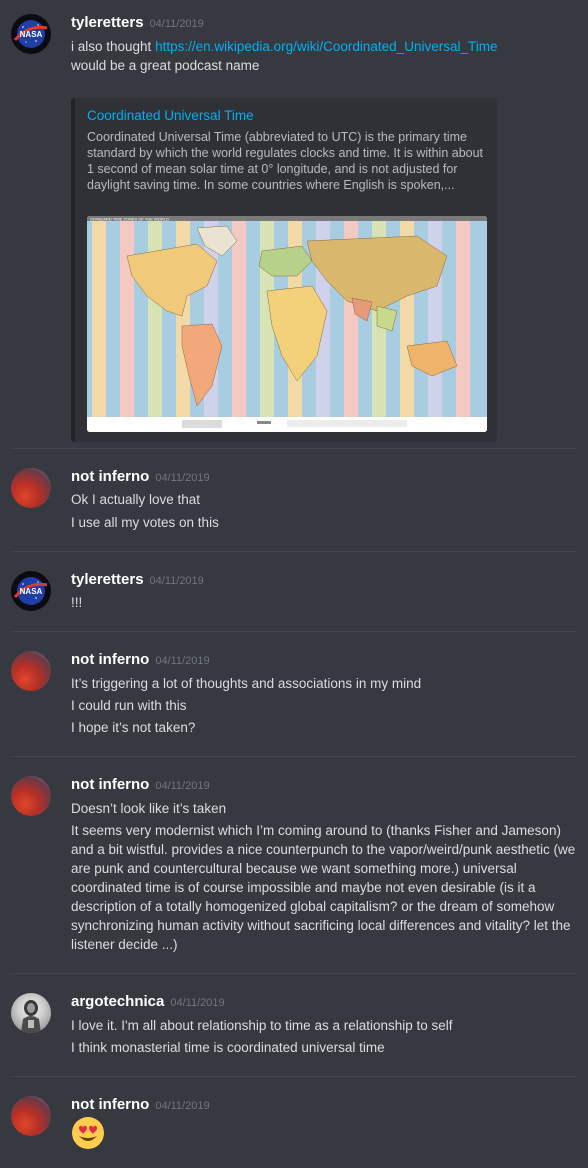 The width and height of the screenshot is (588, 1168). I want to click on embed-image-world-time-zone-map: STANDARD TIME ZONES OF THE WORLD, so click(287, 324).